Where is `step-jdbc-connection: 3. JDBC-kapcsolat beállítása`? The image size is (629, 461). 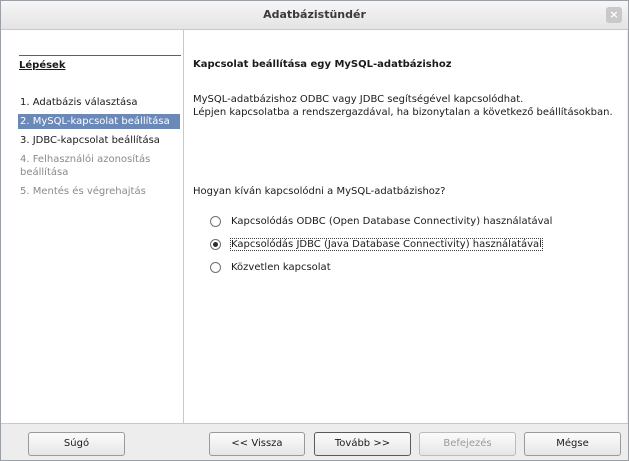
step-jdbc-connection: 3. JDBC-kapcsolat beállítása is located at coordinates (99, 140).